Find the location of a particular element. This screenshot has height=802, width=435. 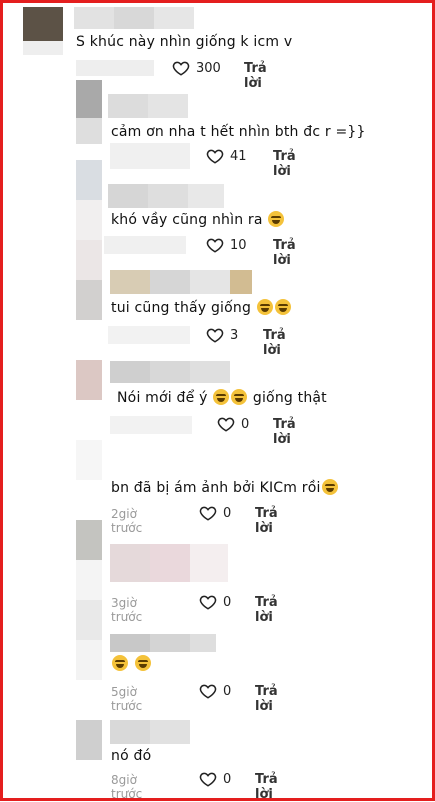

comment-text-main: khó vầy cũng nhìn ra is located at coordinates (187, 220).